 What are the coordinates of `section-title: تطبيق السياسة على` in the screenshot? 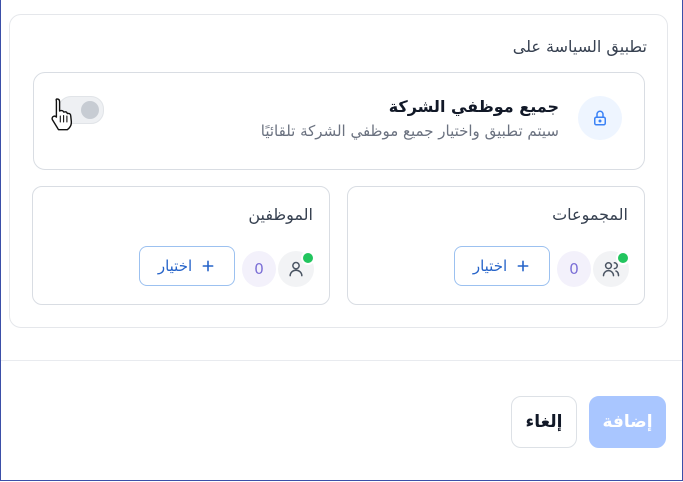 It's located at (579, 46).